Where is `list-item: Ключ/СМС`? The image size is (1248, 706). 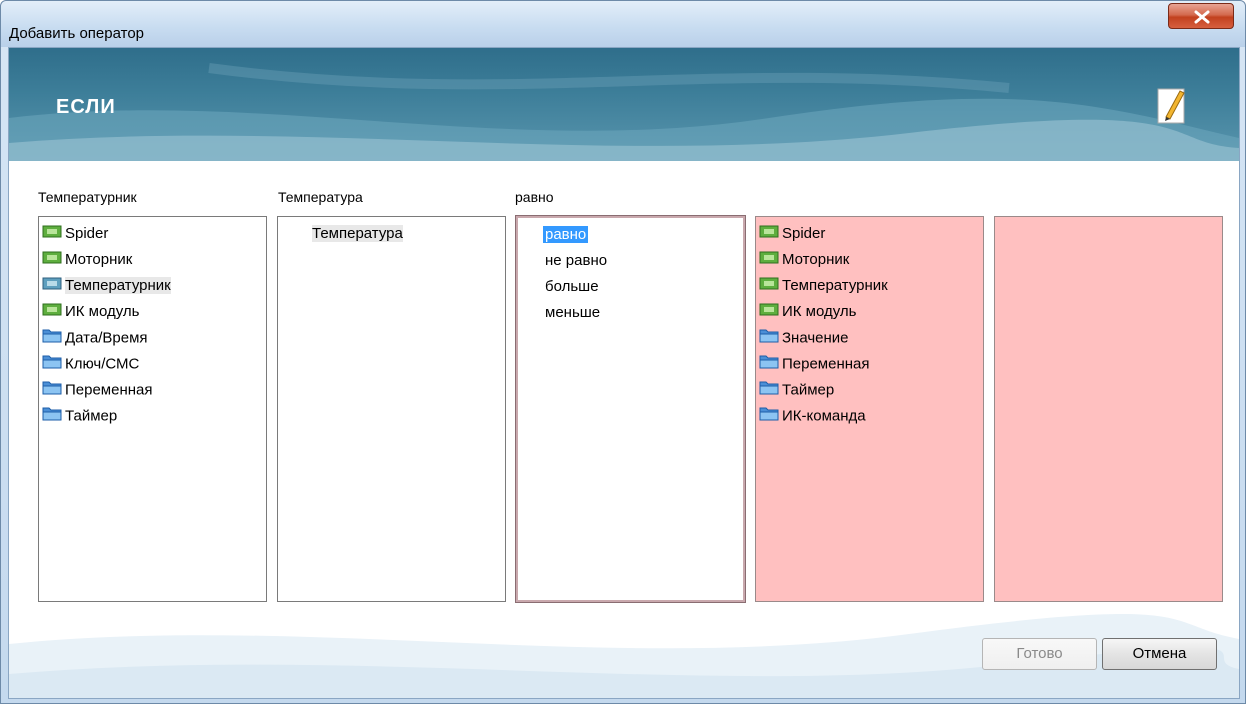
list-item: Ключ/СМС is located at coordinates (90, 364).